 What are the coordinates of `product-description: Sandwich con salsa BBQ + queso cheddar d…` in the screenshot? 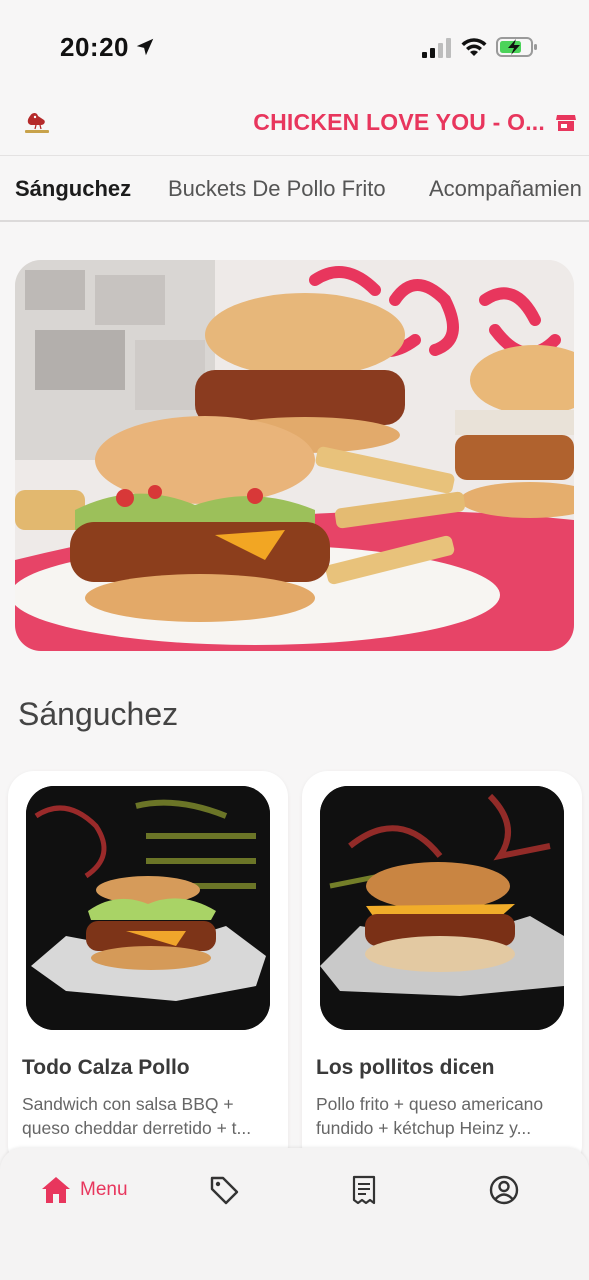 It's located at (137, 1116).